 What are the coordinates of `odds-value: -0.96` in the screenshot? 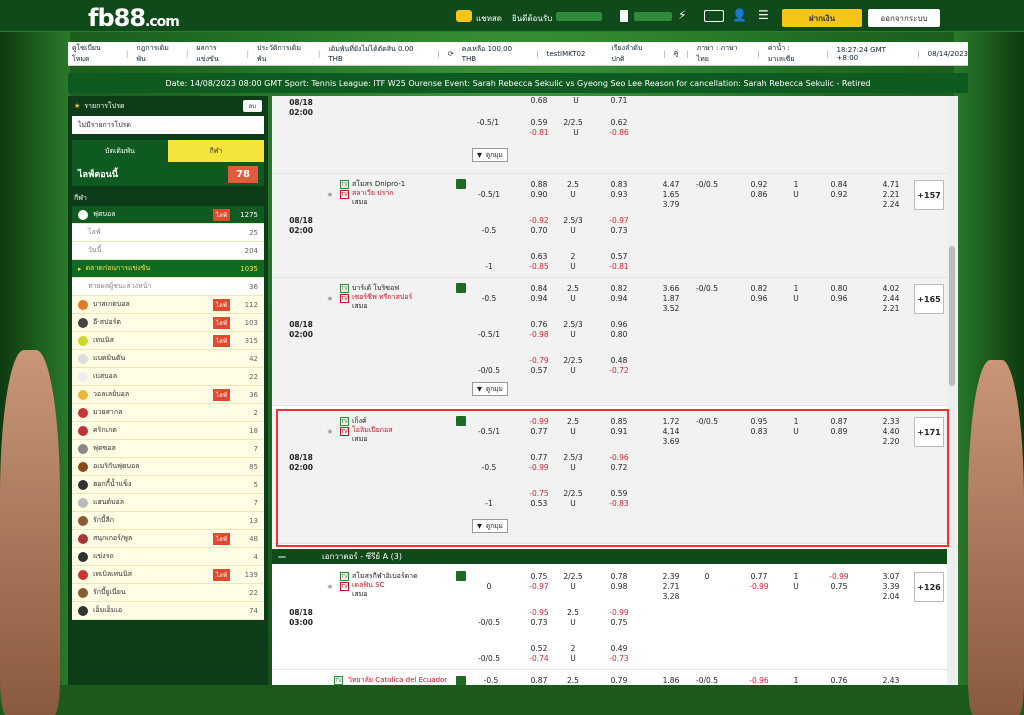 It's located at (619, 458).